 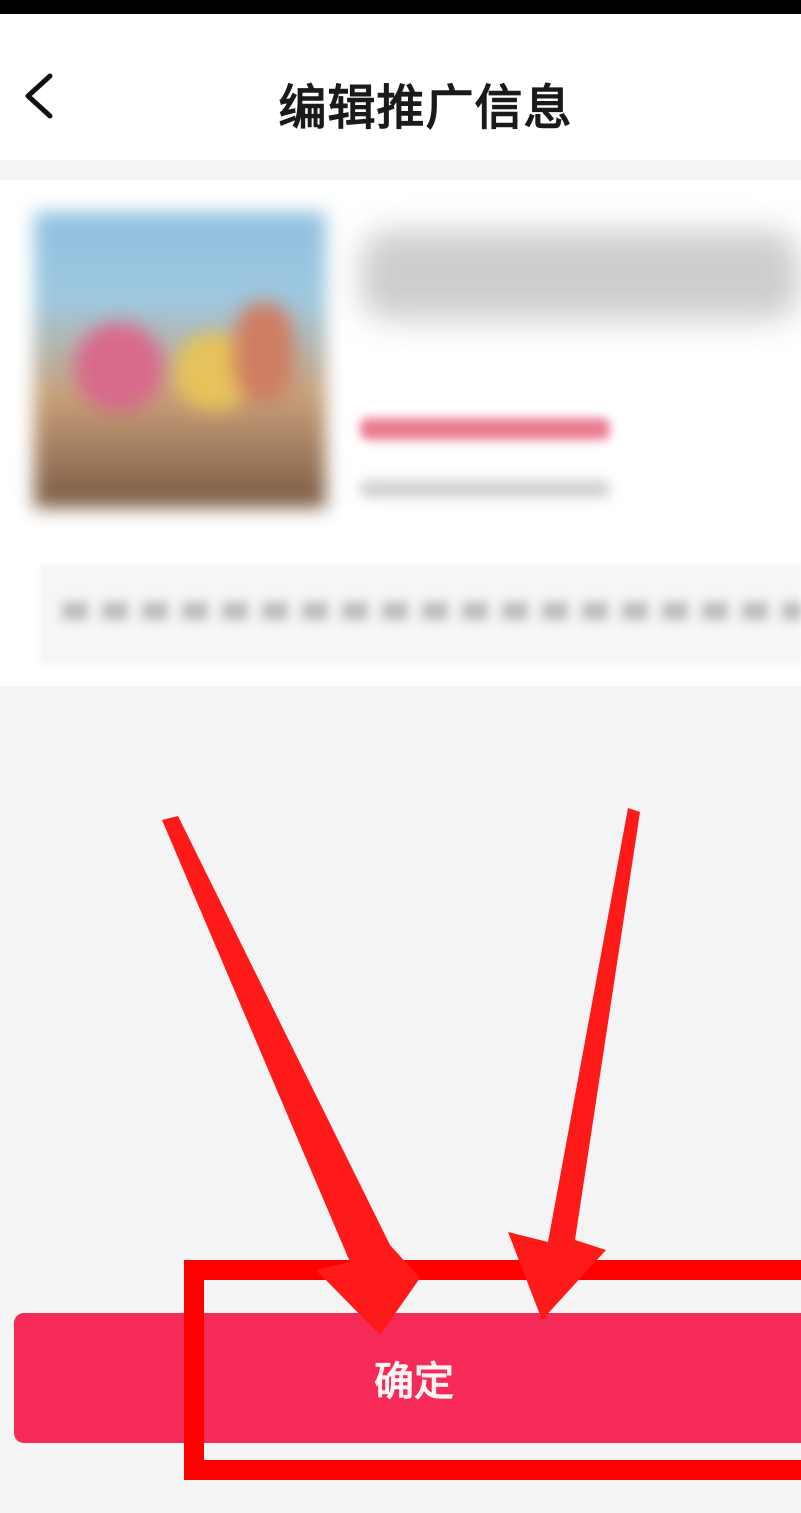 I want to click on product-price-blurred, so click(x=485, y=429).